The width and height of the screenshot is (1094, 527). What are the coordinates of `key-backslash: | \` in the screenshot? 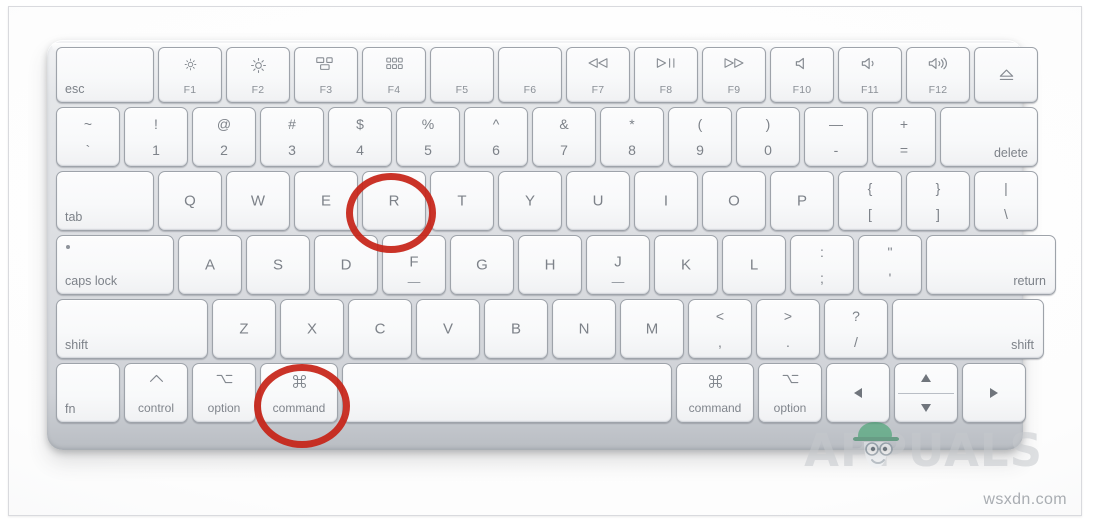 It's located at (1006, 201).